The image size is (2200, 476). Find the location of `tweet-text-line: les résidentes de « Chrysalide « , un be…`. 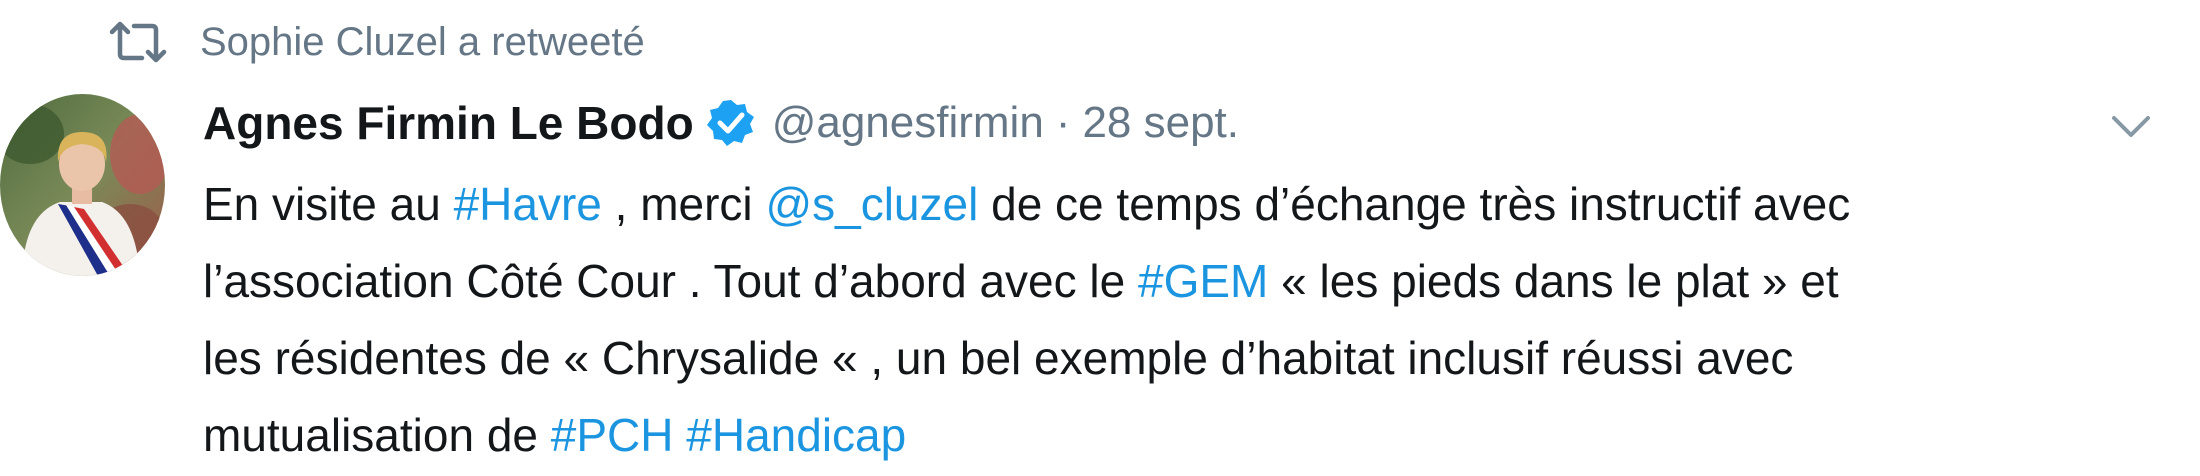

tweet-text-line: les résidentes de « Chrysalide « , un be… is located at coordinates (1183, 358).